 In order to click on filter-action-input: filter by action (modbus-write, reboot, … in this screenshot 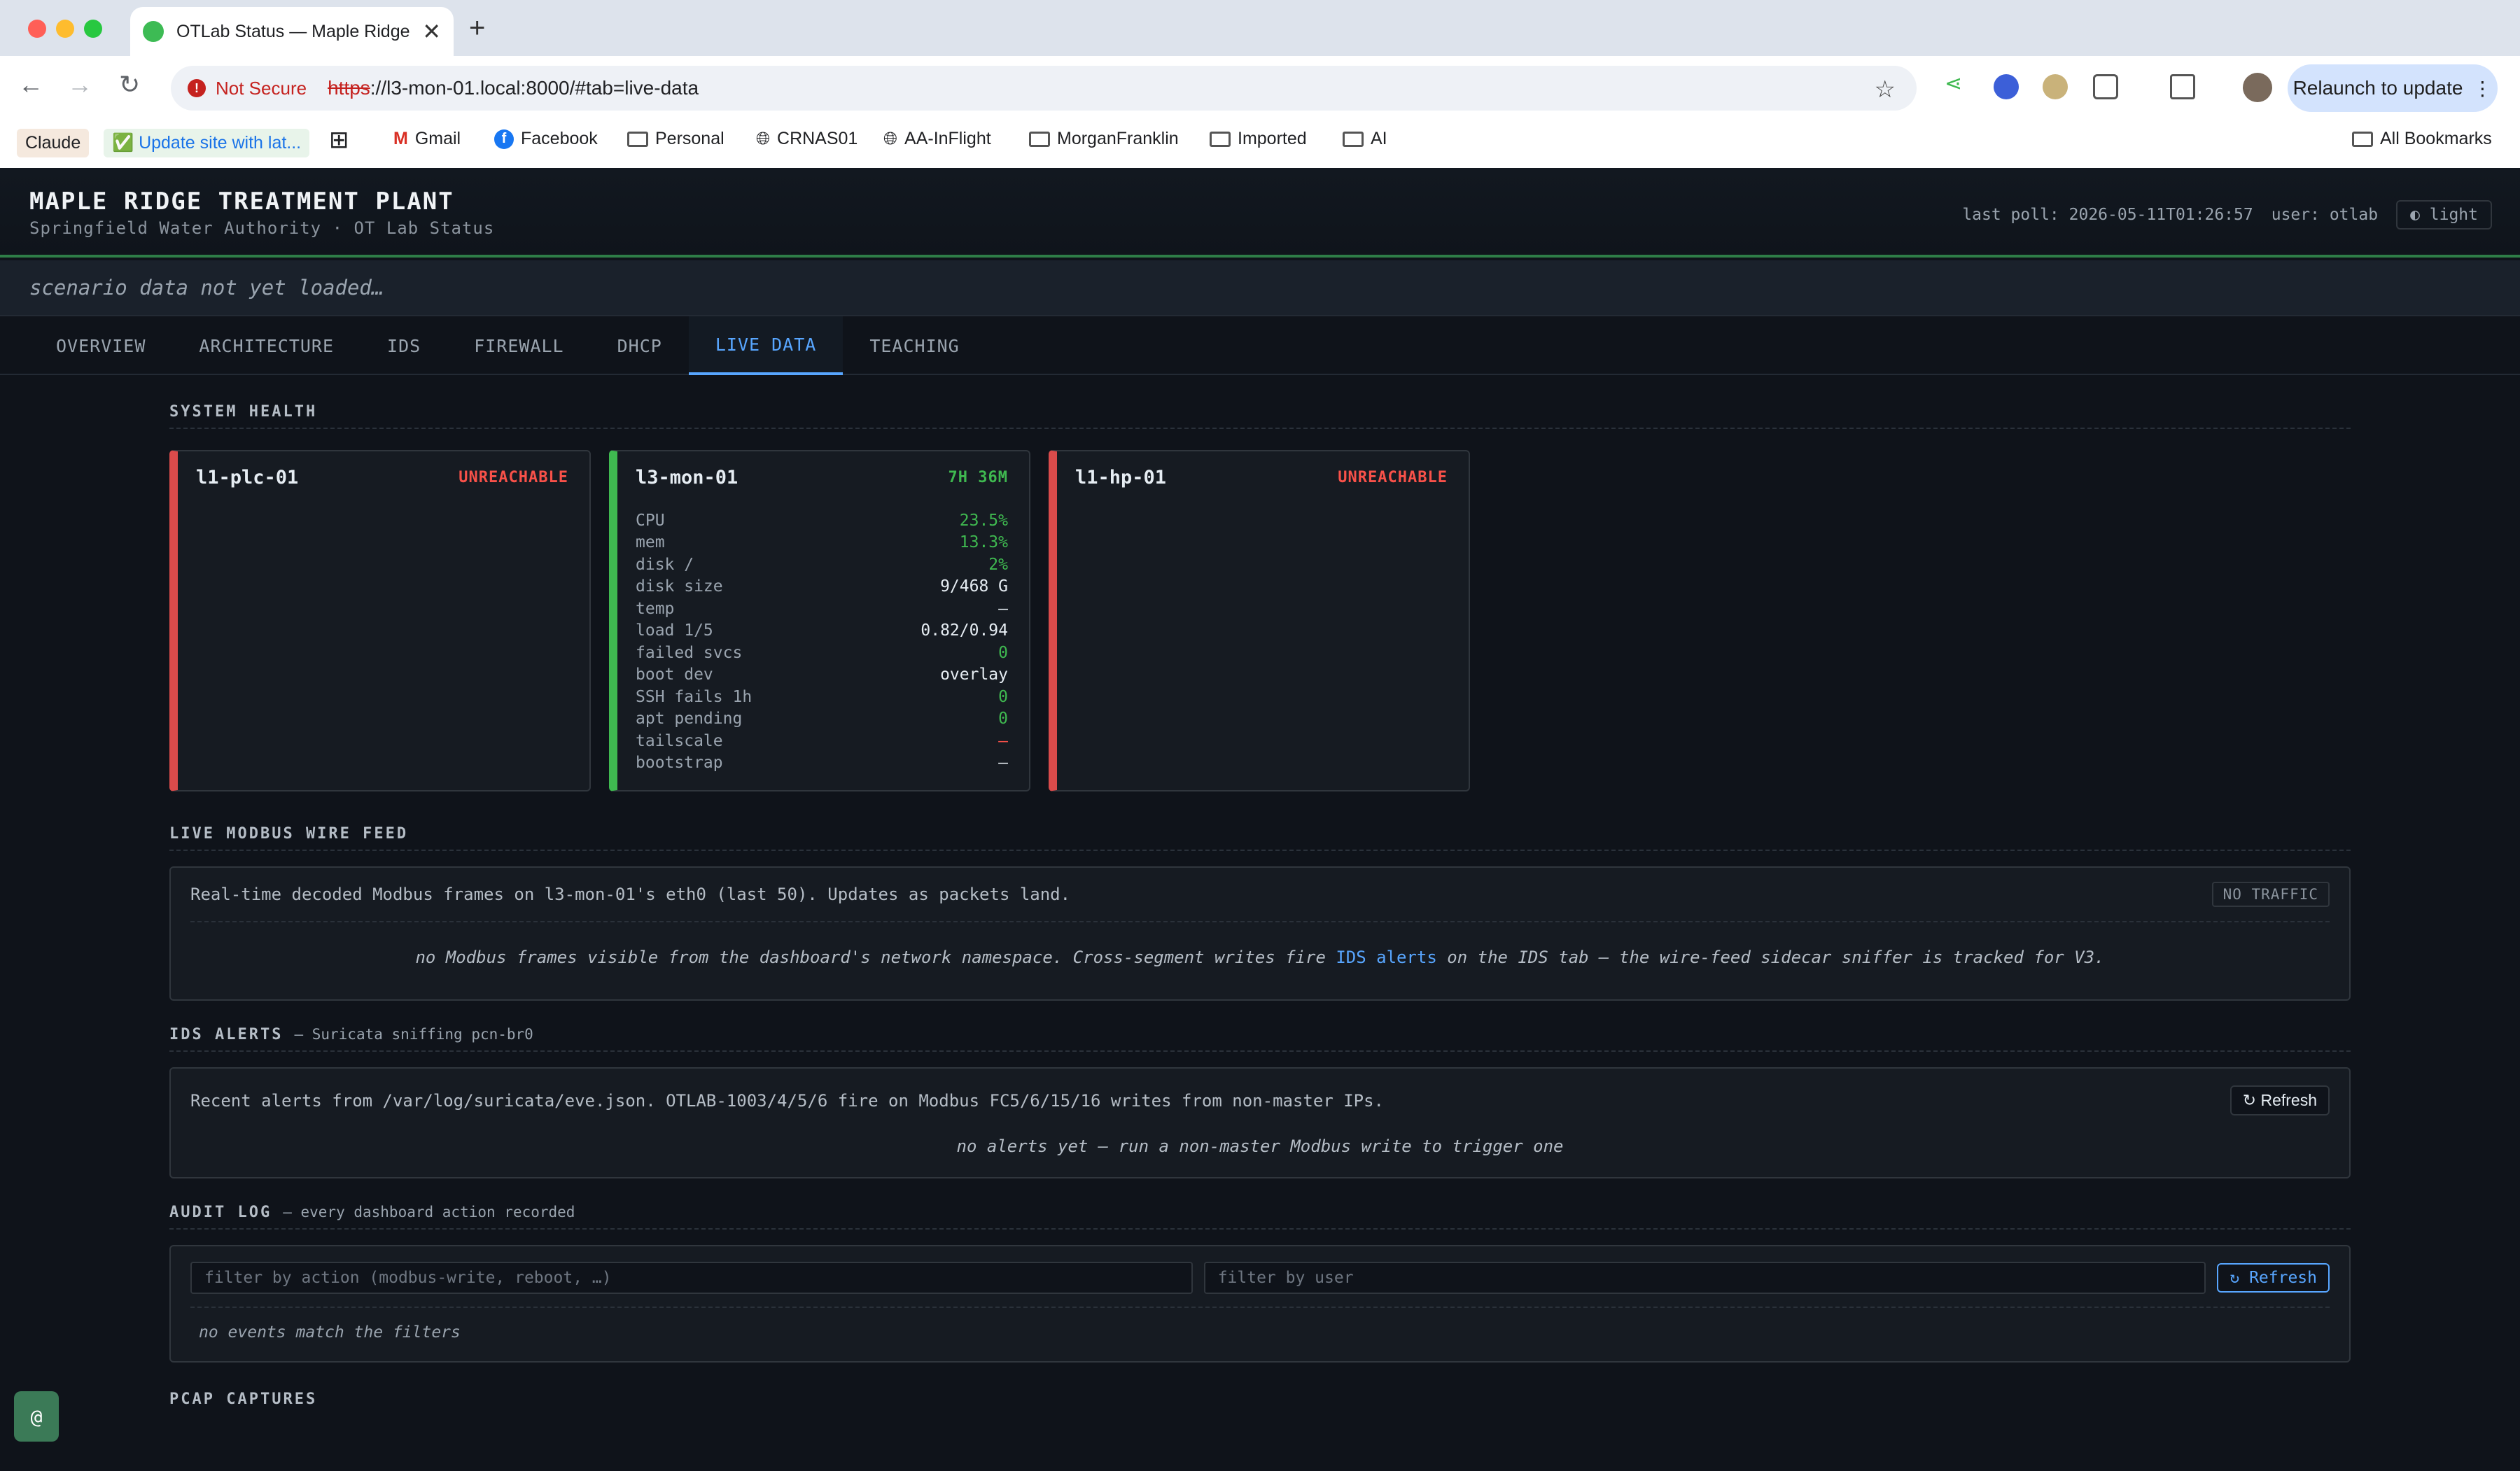, I will do `click(691, 1278)`.